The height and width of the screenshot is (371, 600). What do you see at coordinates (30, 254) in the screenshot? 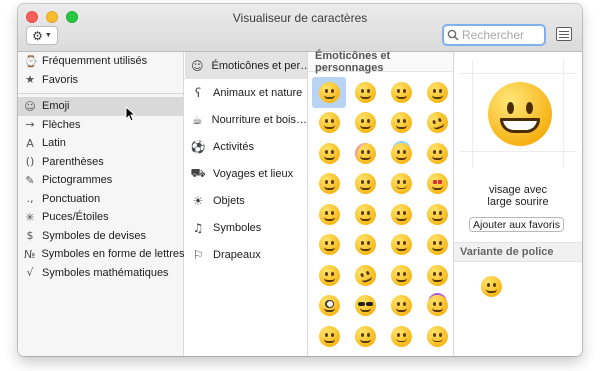
I see `numero-icon: №` at bounding box center [30, 254].